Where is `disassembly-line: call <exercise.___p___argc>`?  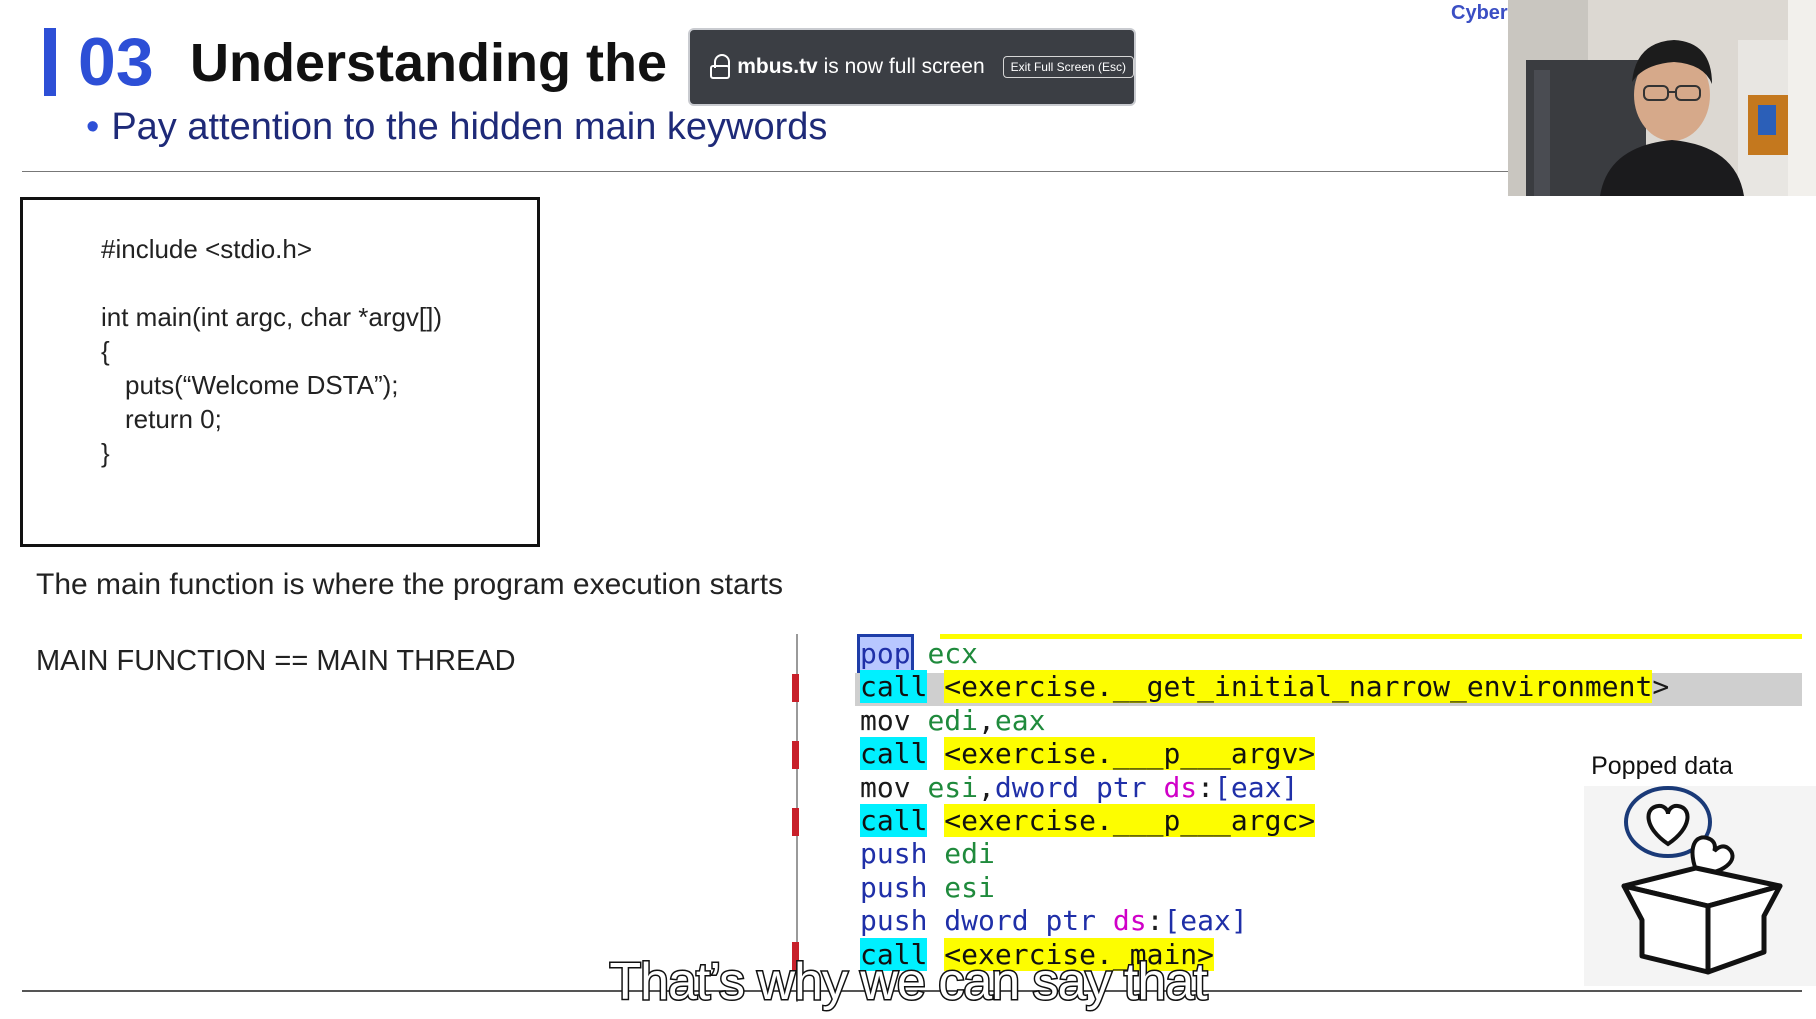
disassembly-line: call <exercise.___p___argc> is located at coordinates (1088, 820).